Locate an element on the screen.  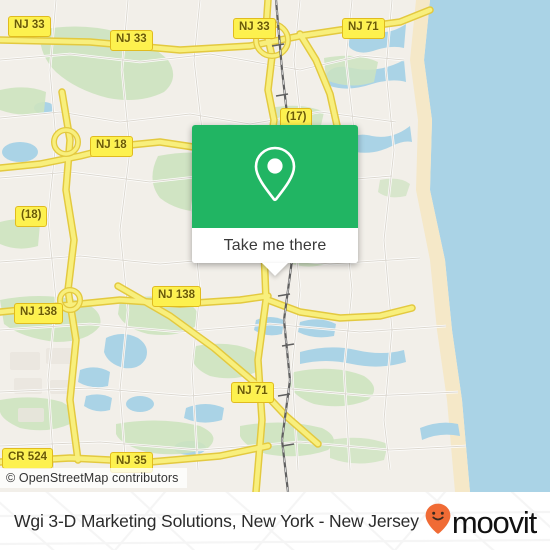
popup-tail is located at coordinates (275, 269).